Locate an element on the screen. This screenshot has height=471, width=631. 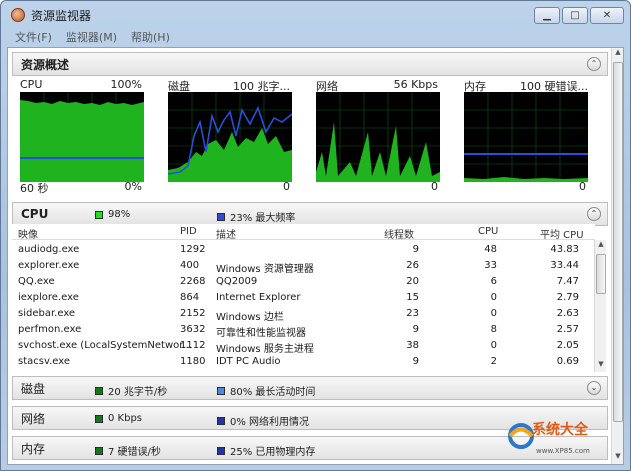
cpu-frequency: 23% 最大频率 is located at coordinates (256, 216).